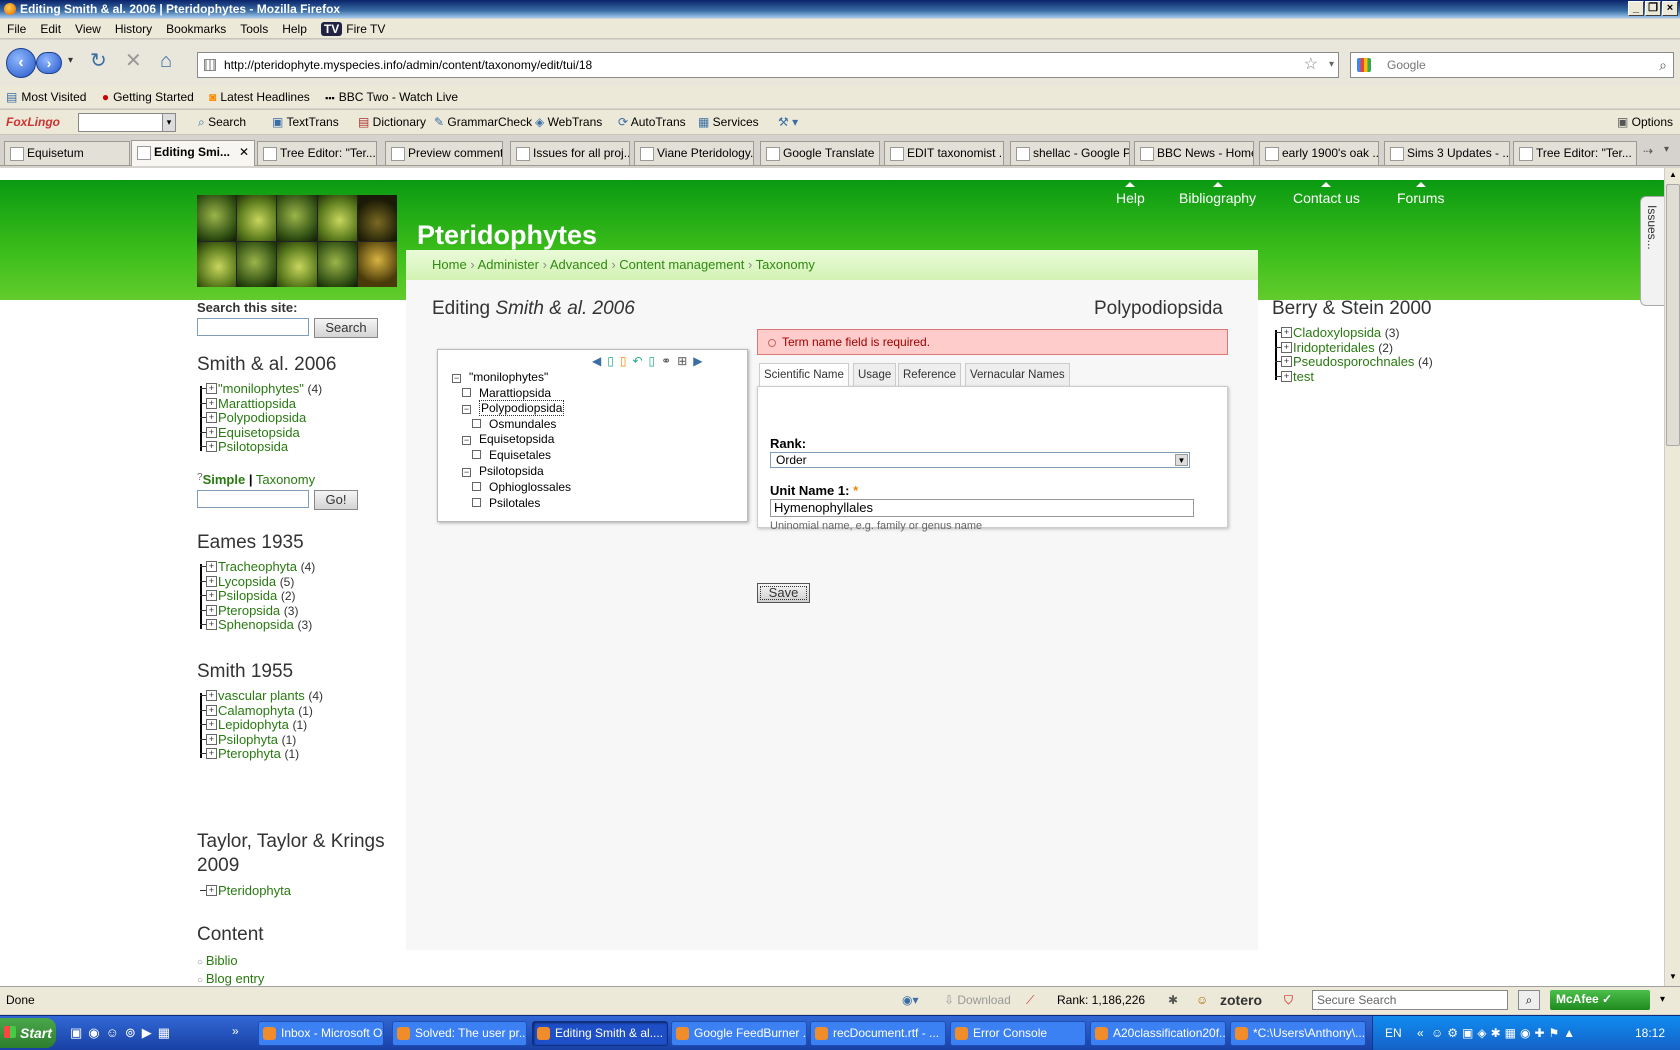  Describe the element at coordinates (193, 153) in the screenshot. I see `tab-editing-smith: Editing Smi... ✕` at that location.